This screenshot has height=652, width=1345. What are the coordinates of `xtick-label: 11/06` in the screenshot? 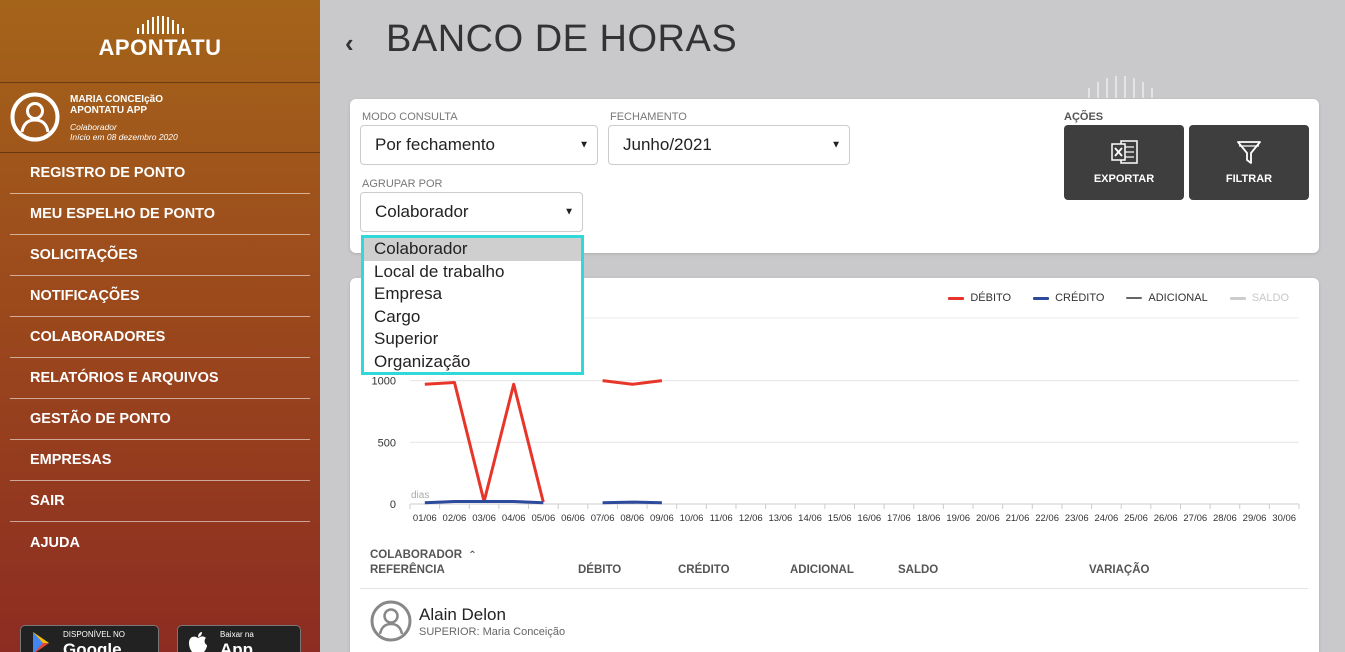 It's located at (721, 518).